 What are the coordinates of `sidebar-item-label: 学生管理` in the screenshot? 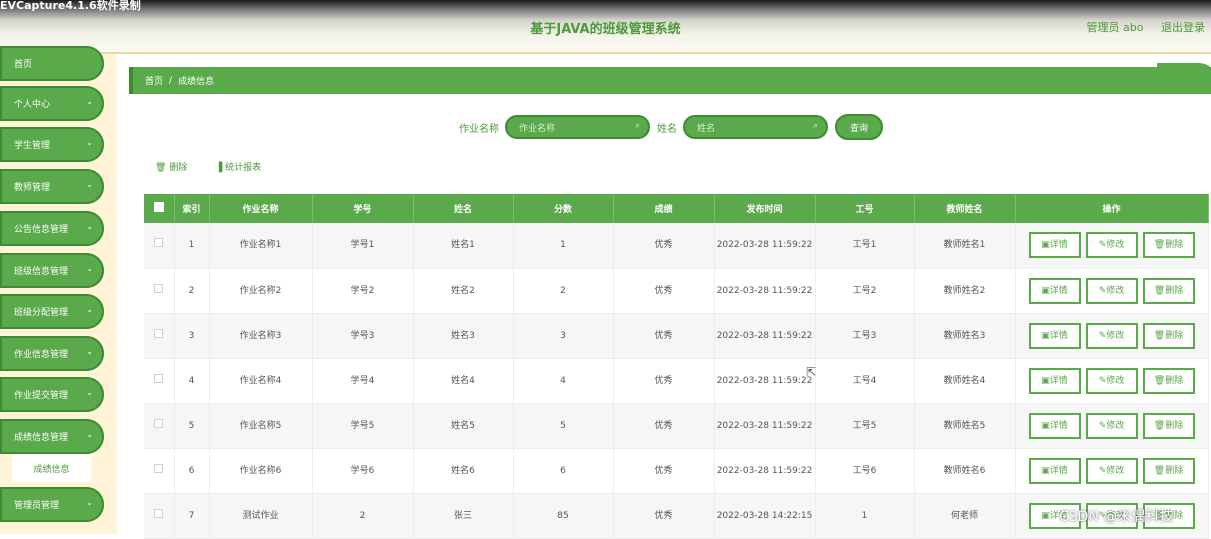 It's located at (32, 146).